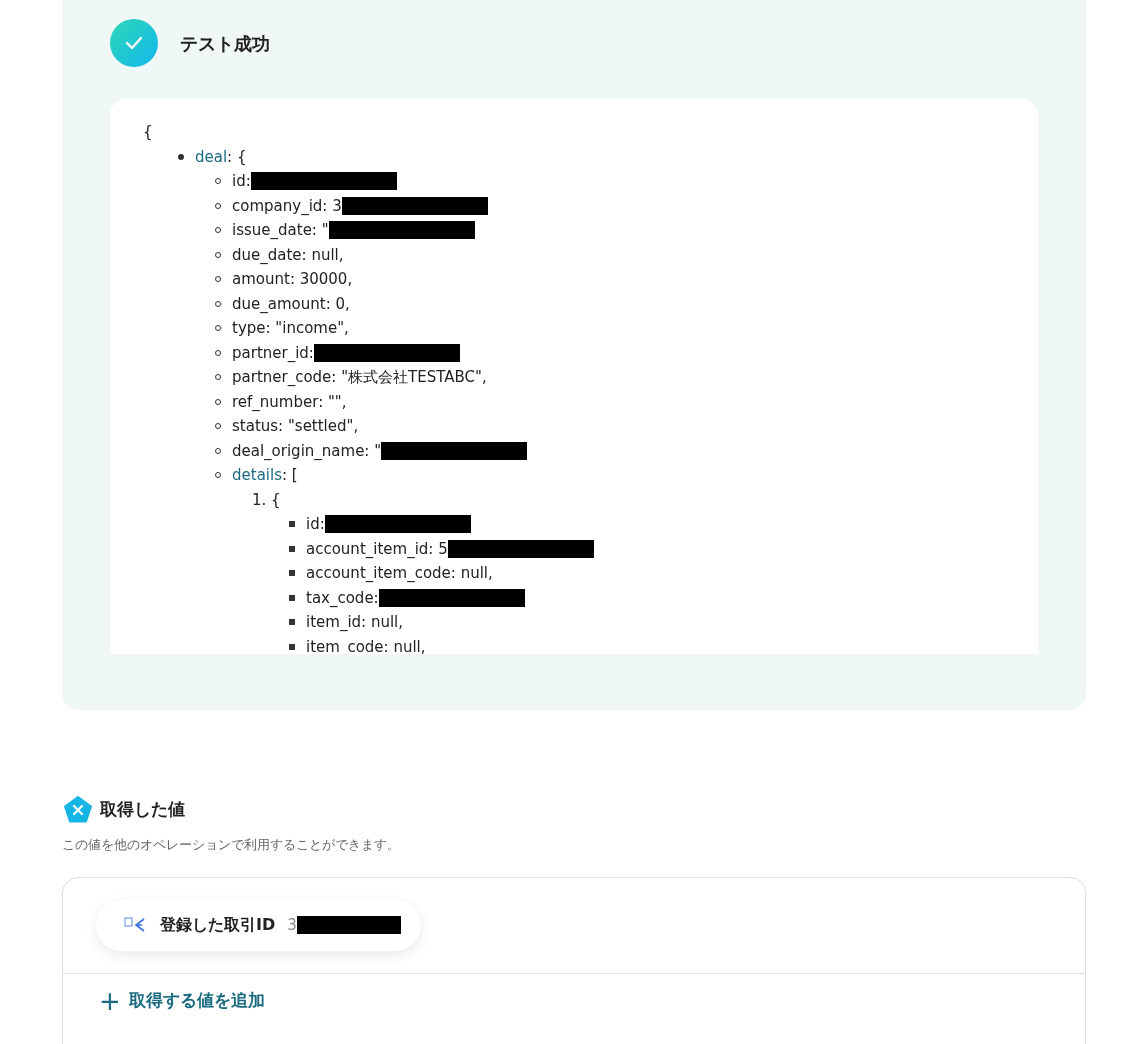 This screenshot has height=1044, width=1126. What do you see at coordinates (292, 279) in the screenshot?
I see `json-line: amount: 30000,` at bounding box center [292, 279].